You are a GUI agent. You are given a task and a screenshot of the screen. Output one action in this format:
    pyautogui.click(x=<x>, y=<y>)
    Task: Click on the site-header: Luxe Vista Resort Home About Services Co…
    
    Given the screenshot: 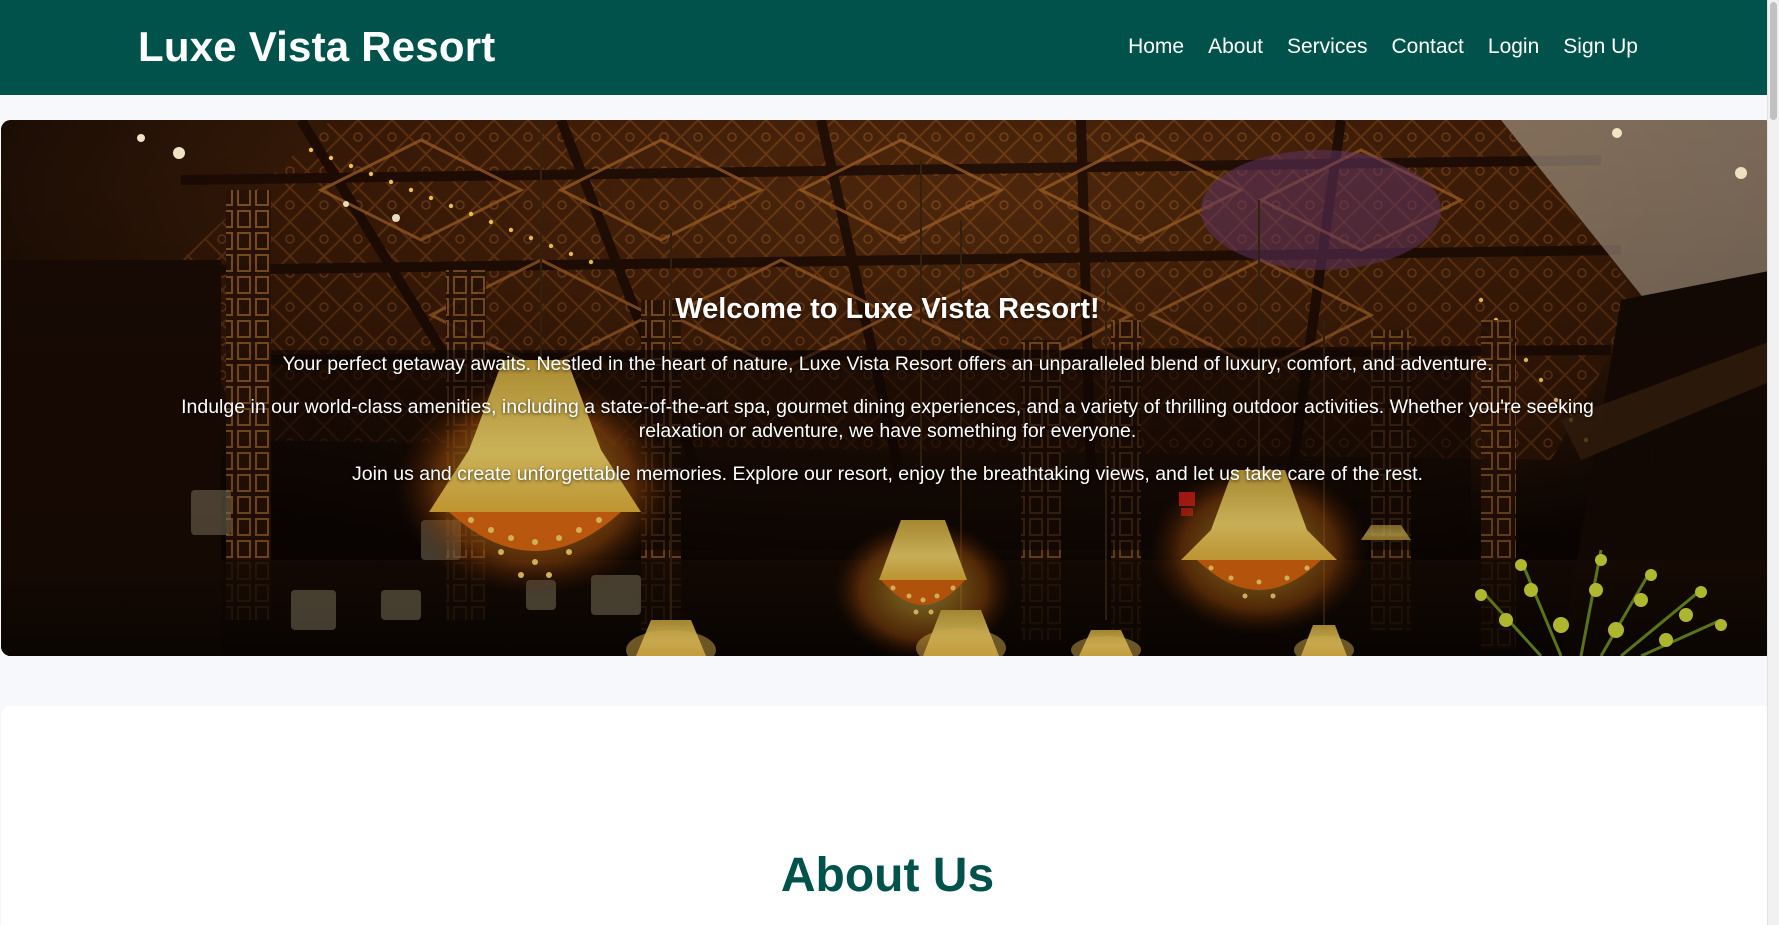 What is the action you would take?
    pyautogui.click(x=889, y=47)
    